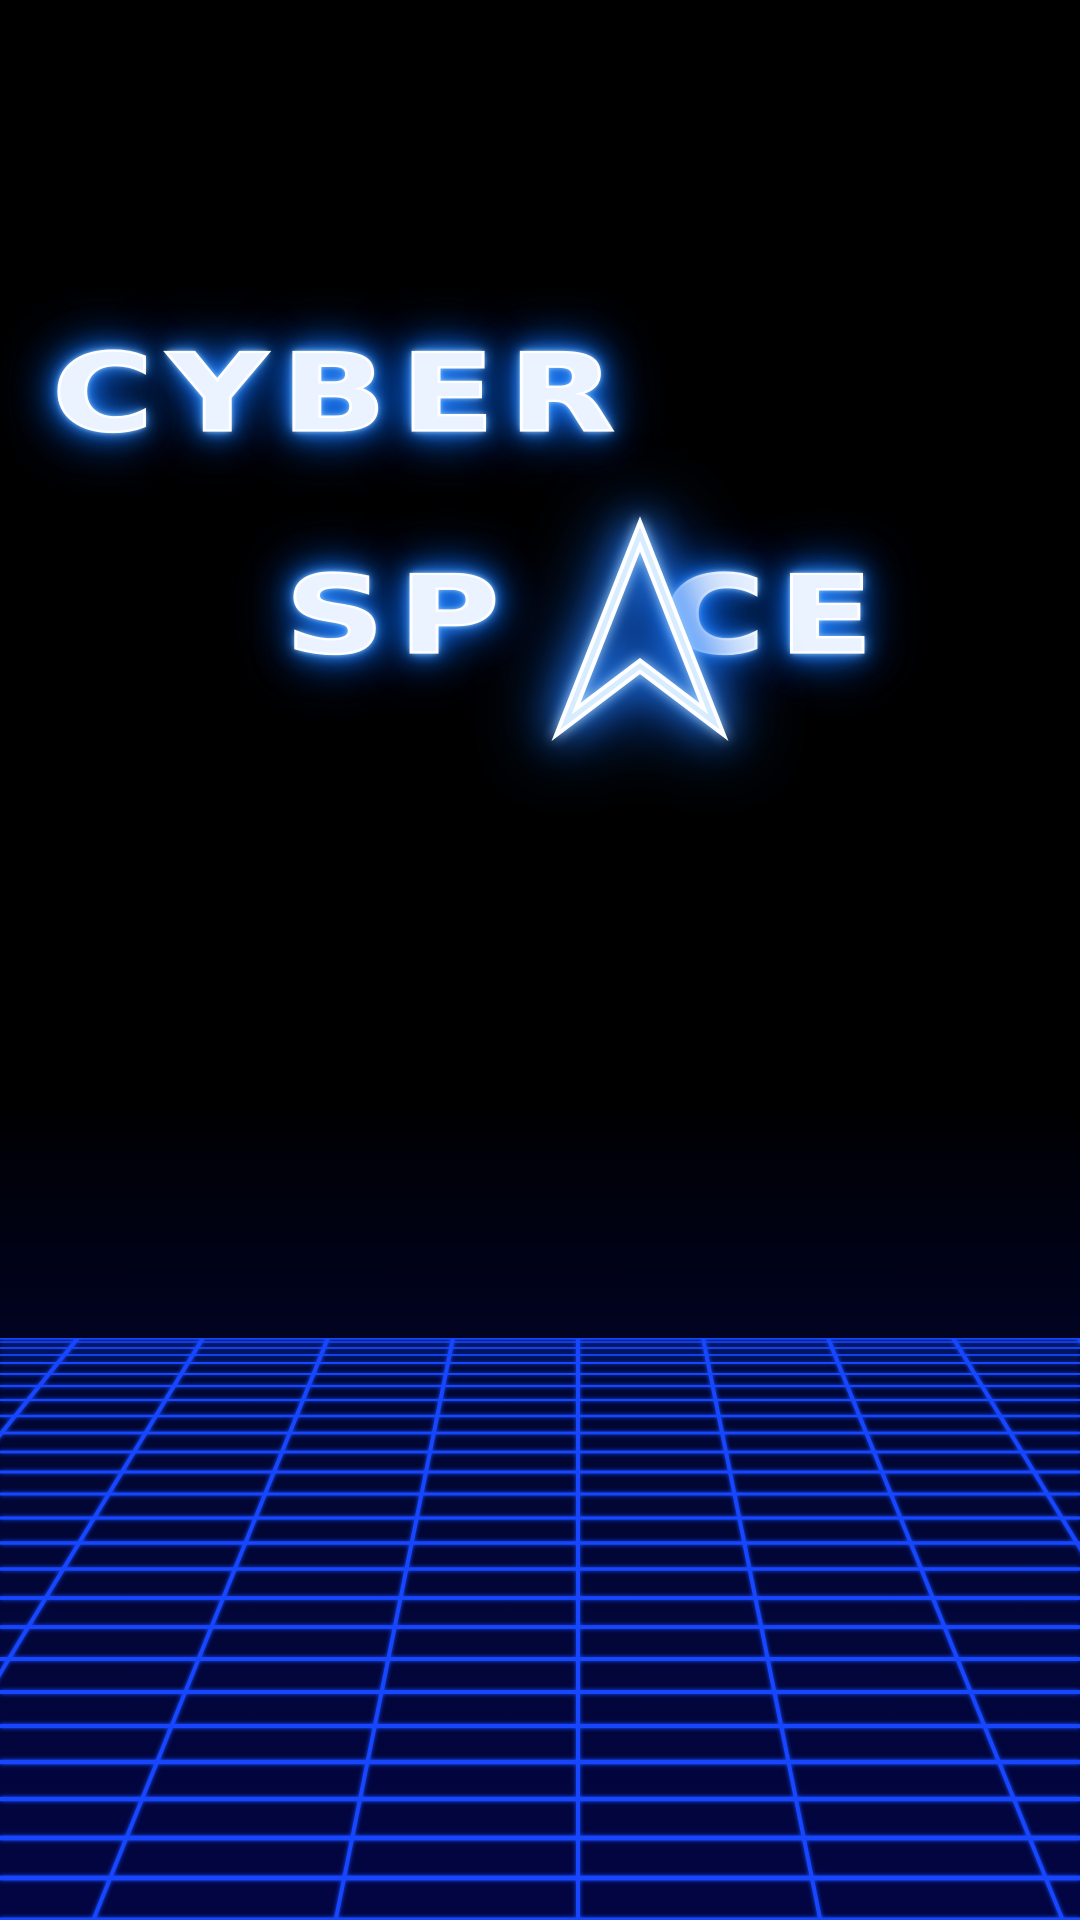 The image size is (1080, 1920). Describe the element at coordinates (540, 1220) in the screenshot. I see `horizon-glow` at that location.